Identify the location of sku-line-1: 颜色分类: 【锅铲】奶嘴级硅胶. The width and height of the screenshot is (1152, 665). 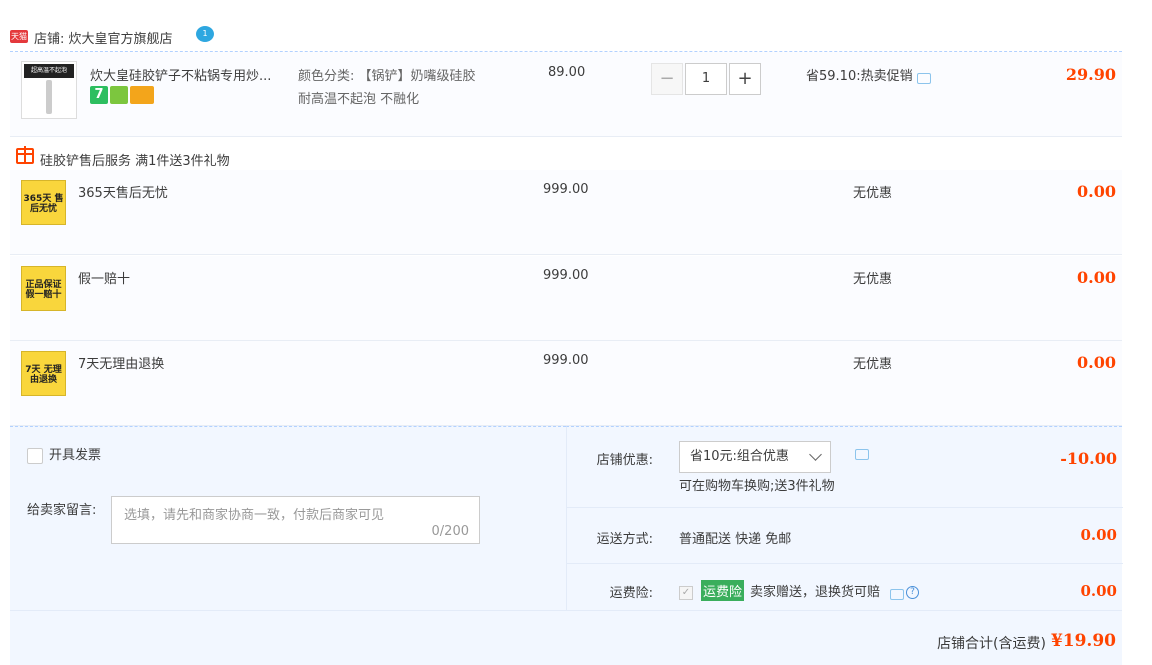
(387, 76).